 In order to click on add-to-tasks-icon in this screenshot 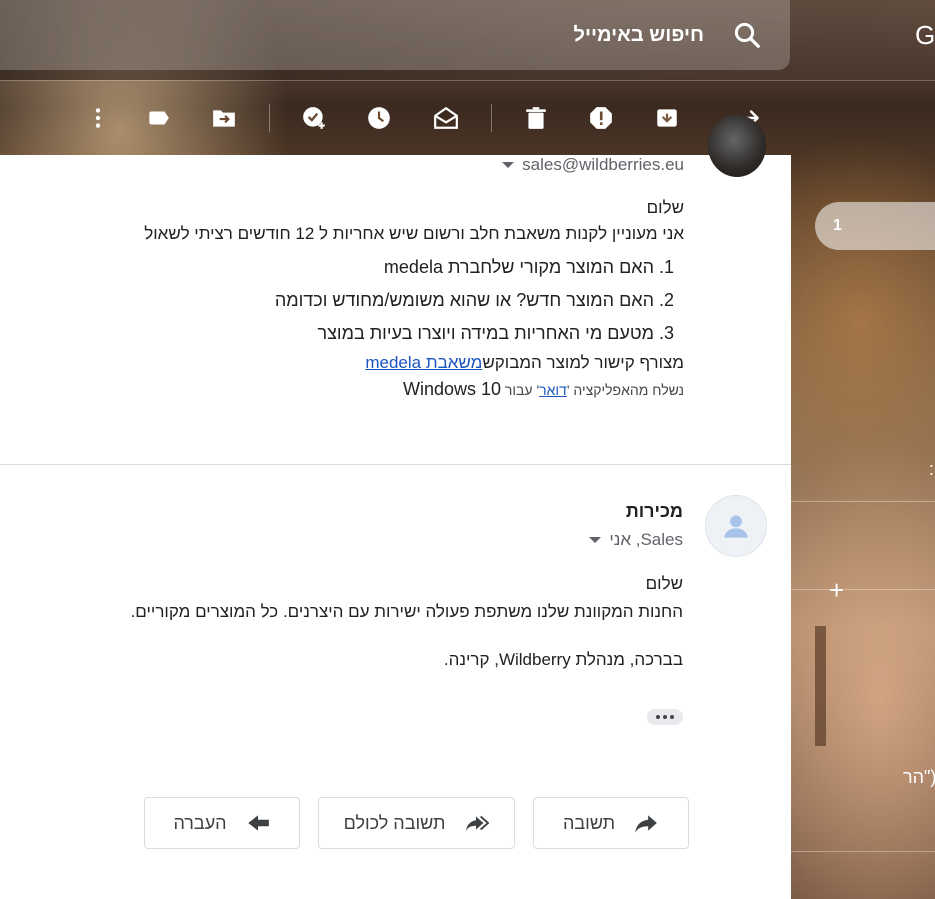, I will do `click(314, 118)`.